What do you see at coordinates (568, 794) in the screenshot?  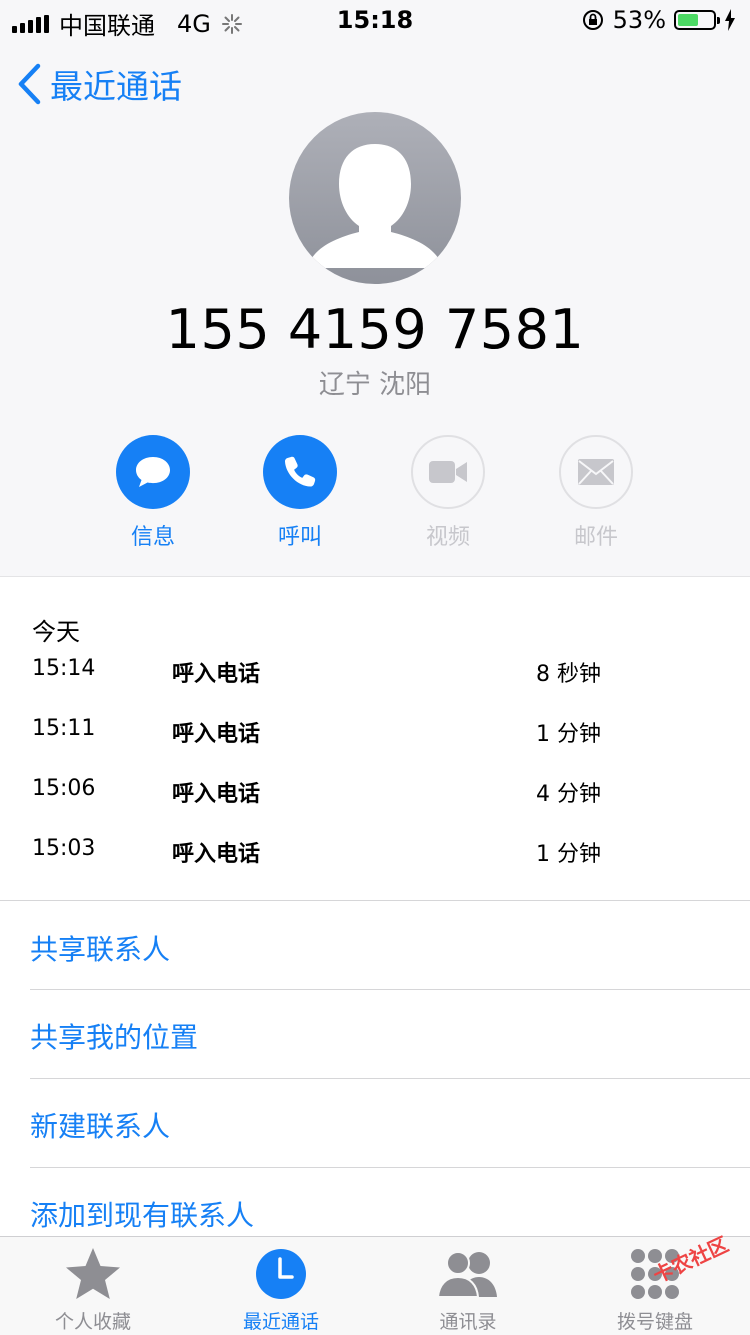 I see `call-duration: 4 分钟` at bounding box center [568, 794].